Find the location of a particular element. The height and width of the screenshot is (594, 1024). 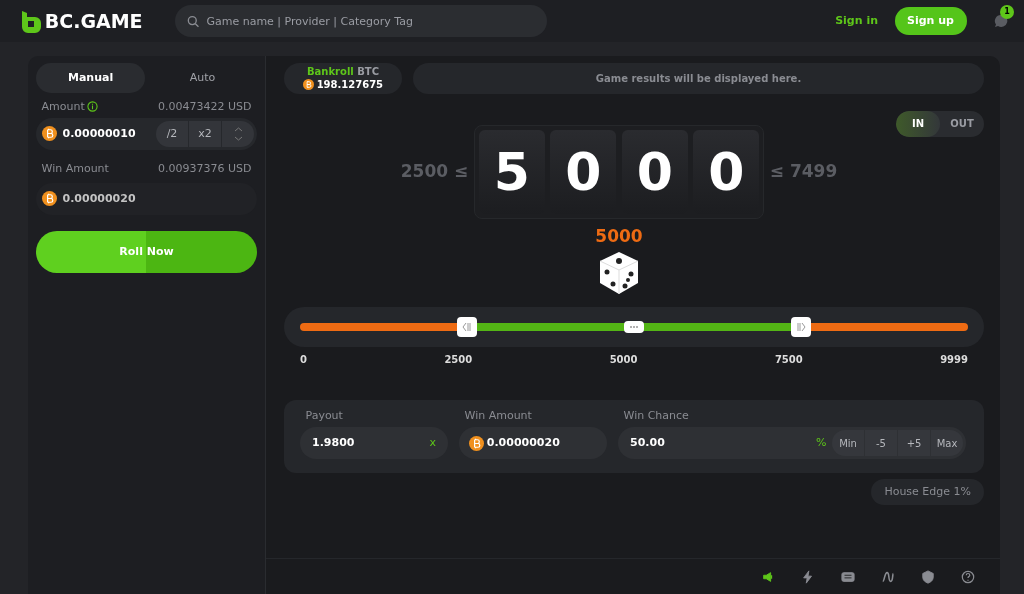

multiplier-suffix: x is located at coordinates (432, 443).